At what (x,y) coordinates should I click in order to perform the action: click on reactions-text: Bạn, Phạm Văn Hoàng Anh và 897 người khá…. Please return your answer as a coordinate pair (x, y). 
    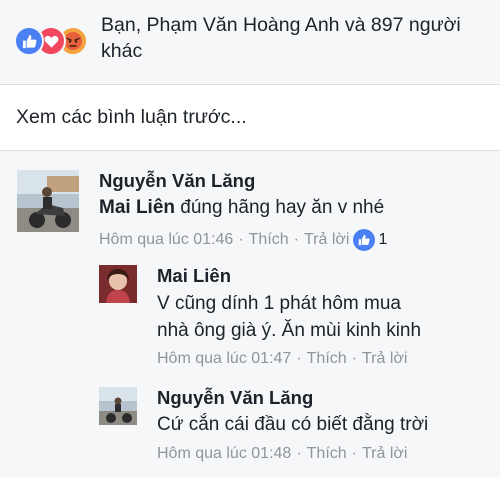
    Looking at the image, I should click on (296, 38).